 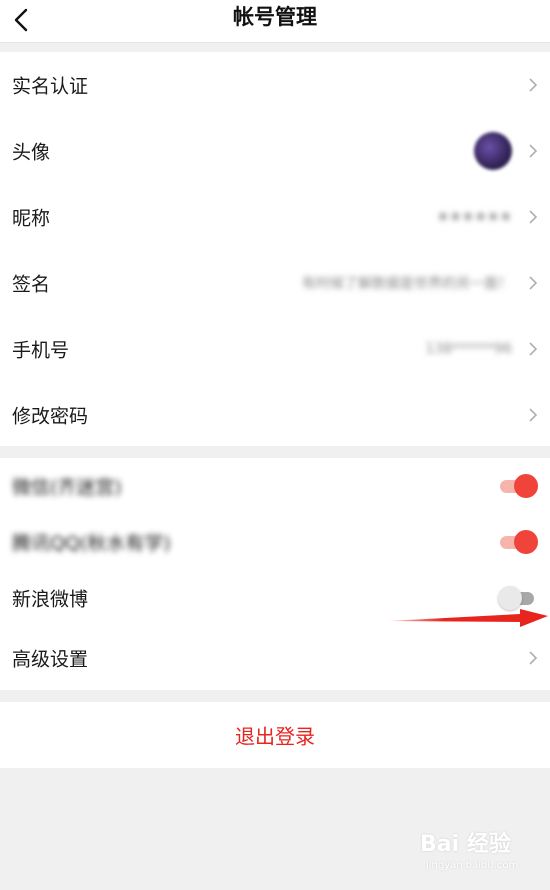 I want to click on row-change-password: 修改密码, so click(x=275, y=415).